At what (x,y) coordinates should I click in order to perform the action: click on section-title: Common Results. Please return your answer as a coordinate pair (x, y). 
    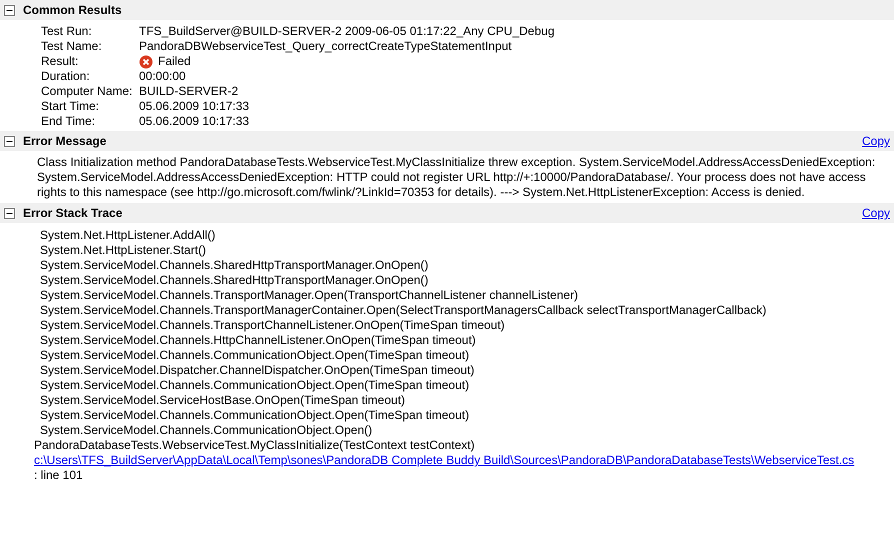
    Looking at the image, I should click on (72, 10).